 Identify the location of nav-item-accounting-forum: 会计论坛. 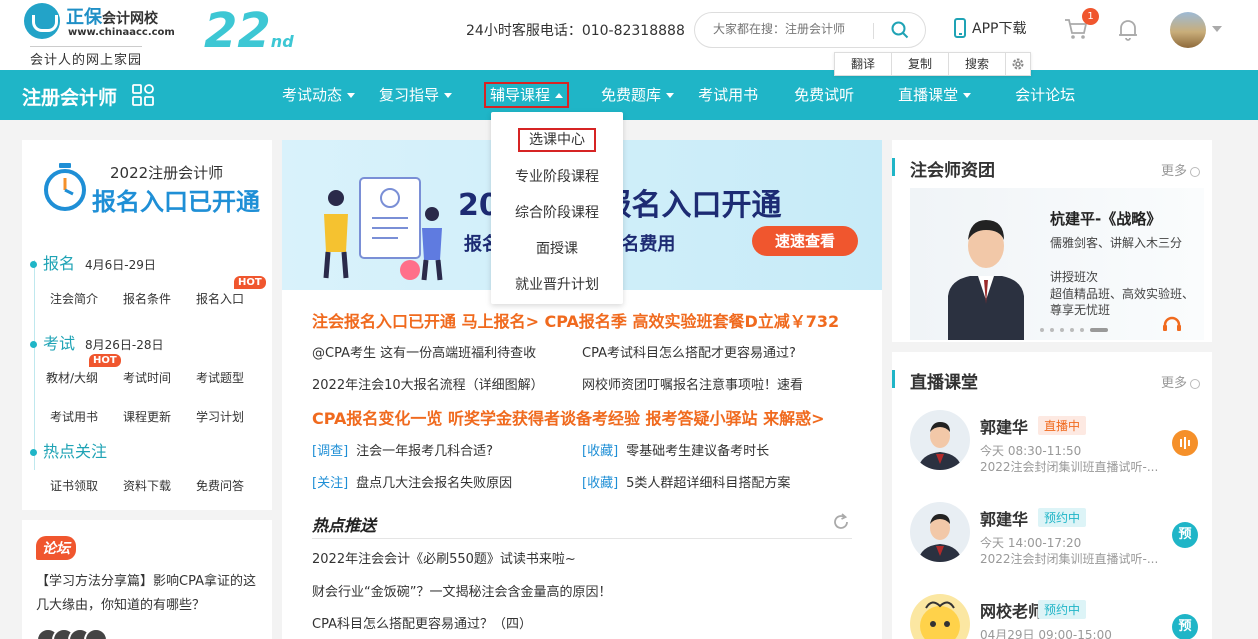
(1045, 95).